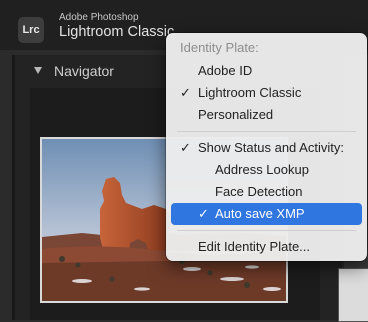 Image resolution: width=368 pixels, height=322 pixels. Describe the element at coordinates (353, 295) in the screenshot. I see `right-panel-thumbnail` at that location.